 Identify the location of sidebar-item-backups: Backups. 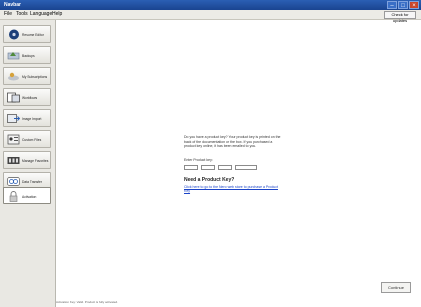
(27, 55).